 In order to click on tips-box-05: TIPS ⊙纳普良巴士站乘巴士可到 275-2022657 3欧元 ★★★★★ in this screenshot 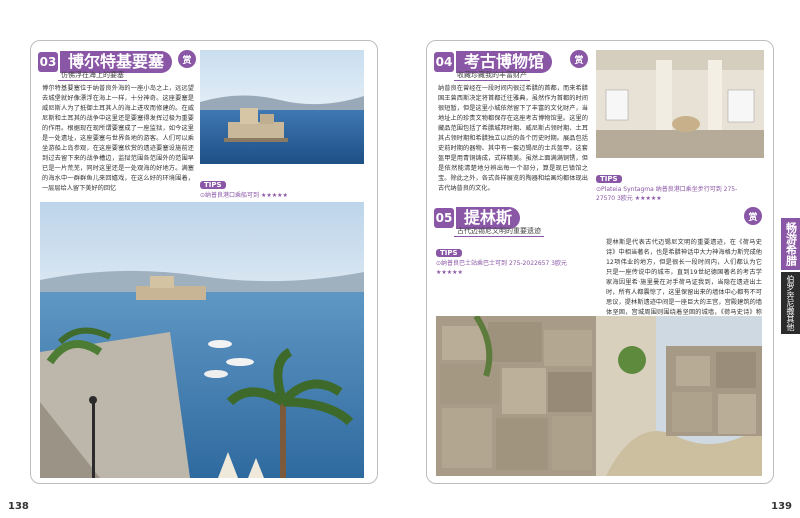, I will do `click(516, 258)`.